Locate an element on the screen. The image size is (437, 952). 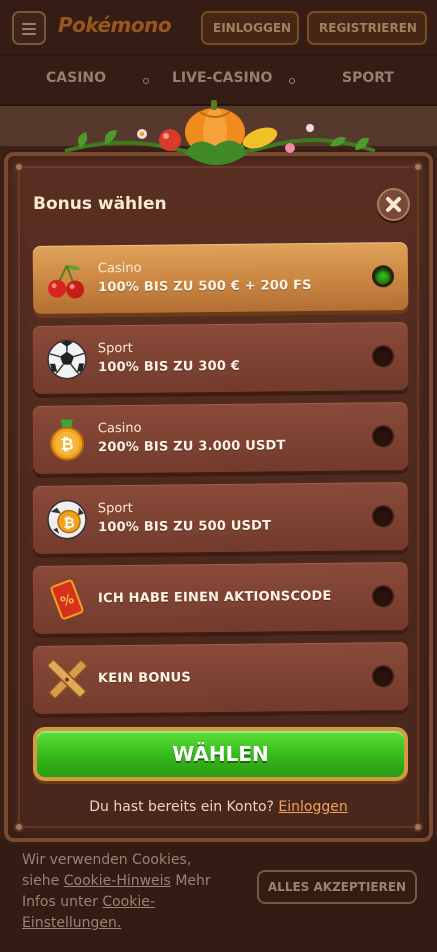
option-title: 100% BIS ZU 300 € is located at coordinates (169, 367).